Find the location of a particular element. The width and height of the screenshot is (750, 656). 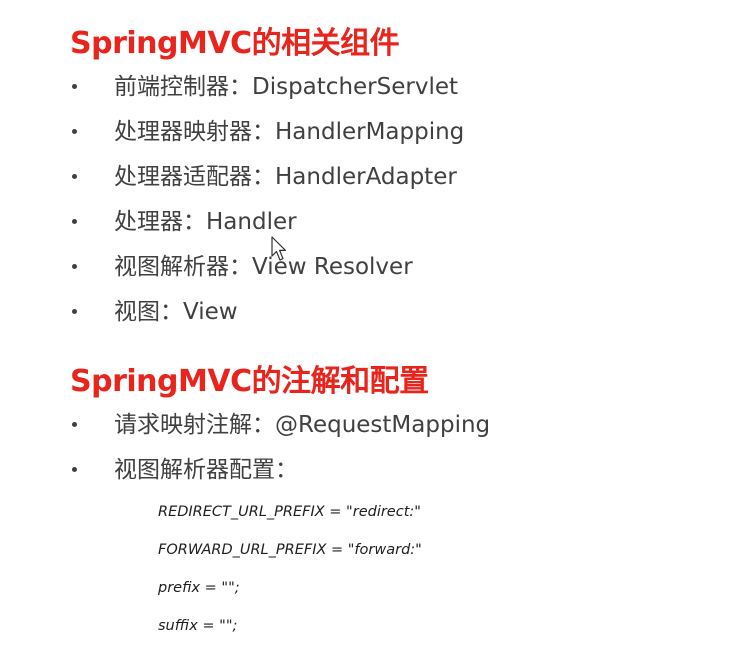

section-title-annotations: SpringMVC的注解和配置 is located at coordinates (249, 381).